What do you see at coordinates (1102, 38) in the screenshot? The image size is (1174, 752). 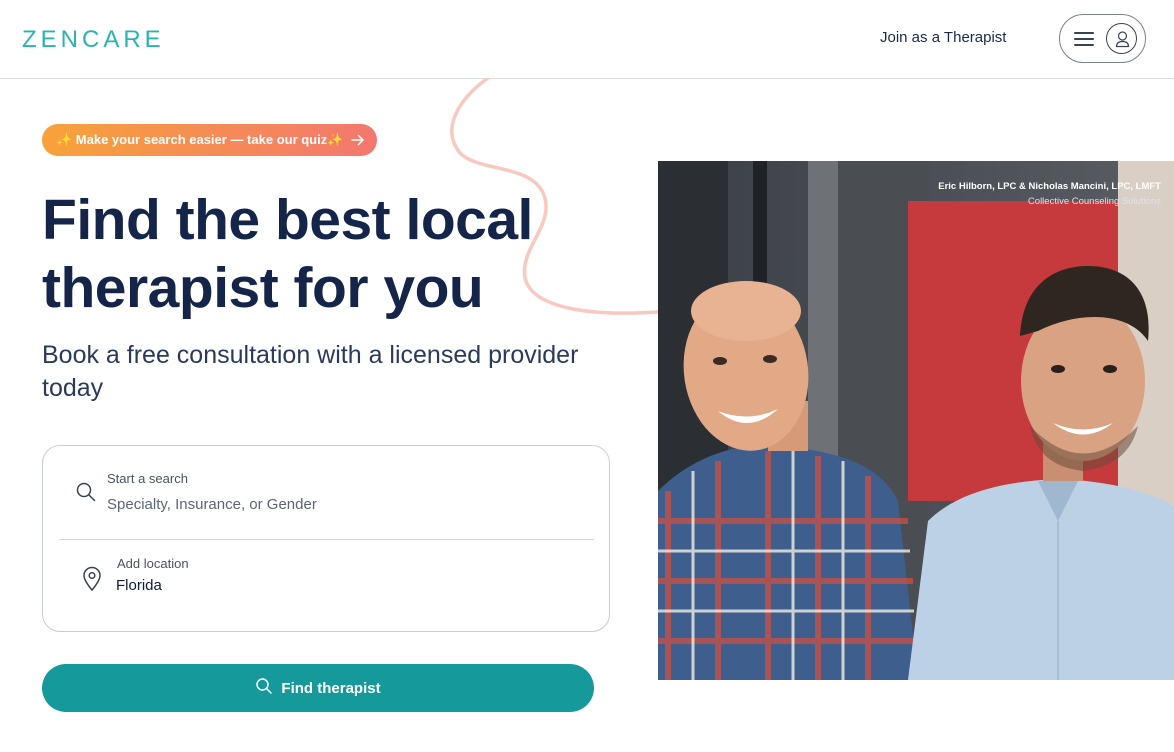 I see `account-menu-button` at bounding box center [1102, 38].